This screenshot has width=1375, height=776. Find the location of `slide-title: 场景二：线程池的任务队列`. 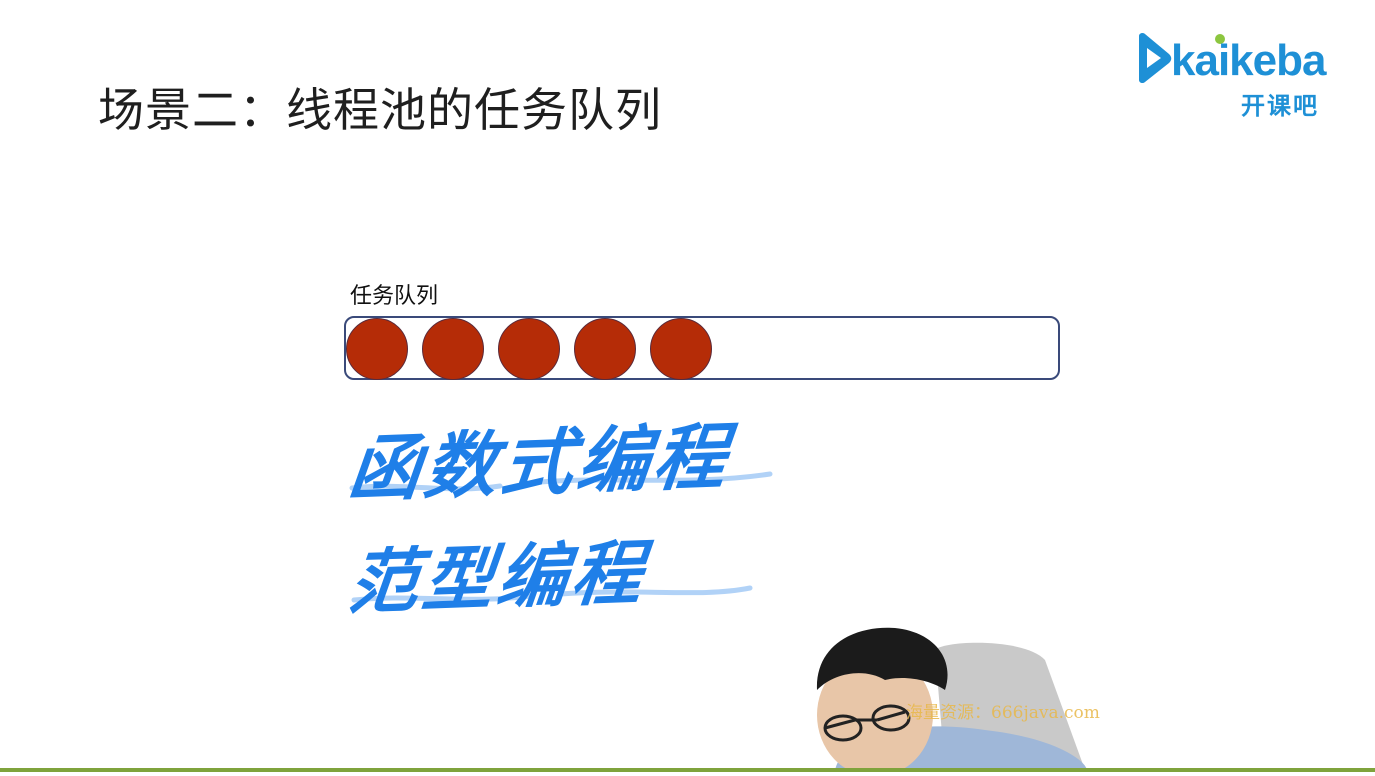

slide-title: 场景二：线程池的任务队列 is located at coordinates (380, 110).